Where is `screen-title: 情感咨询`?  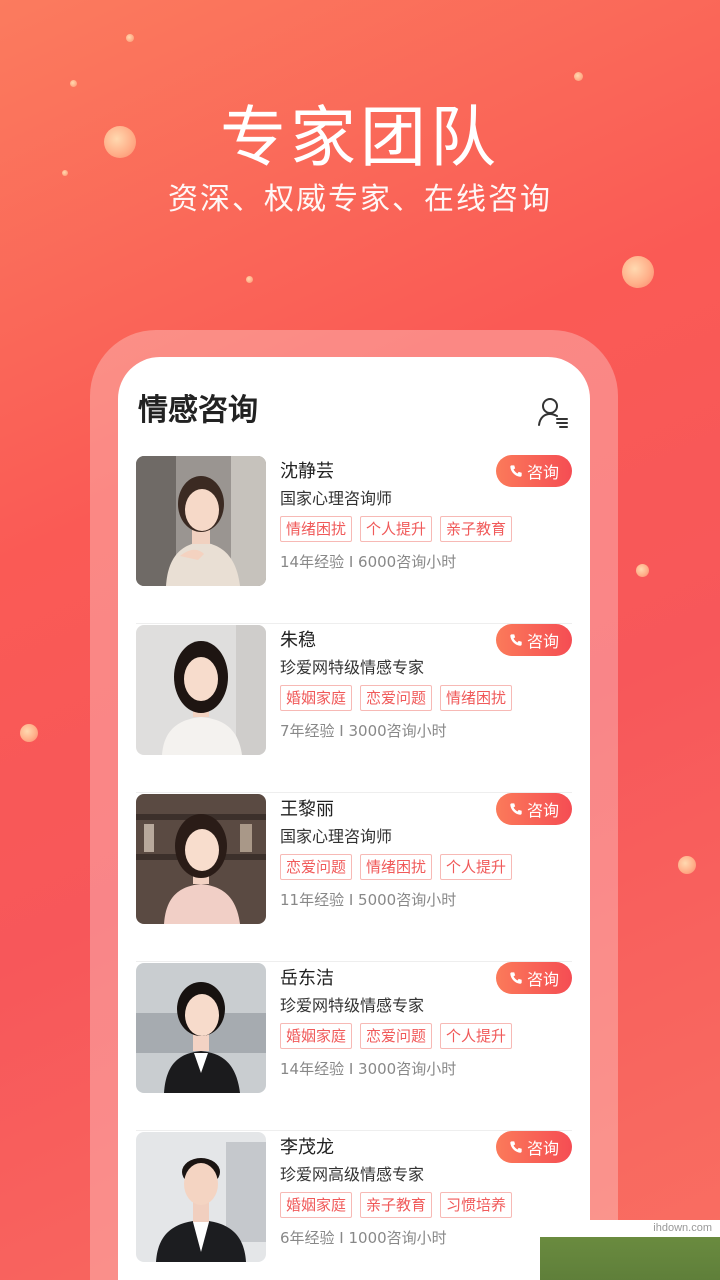 screen-title: 情感咨询 is located at coordinates (198, 410).